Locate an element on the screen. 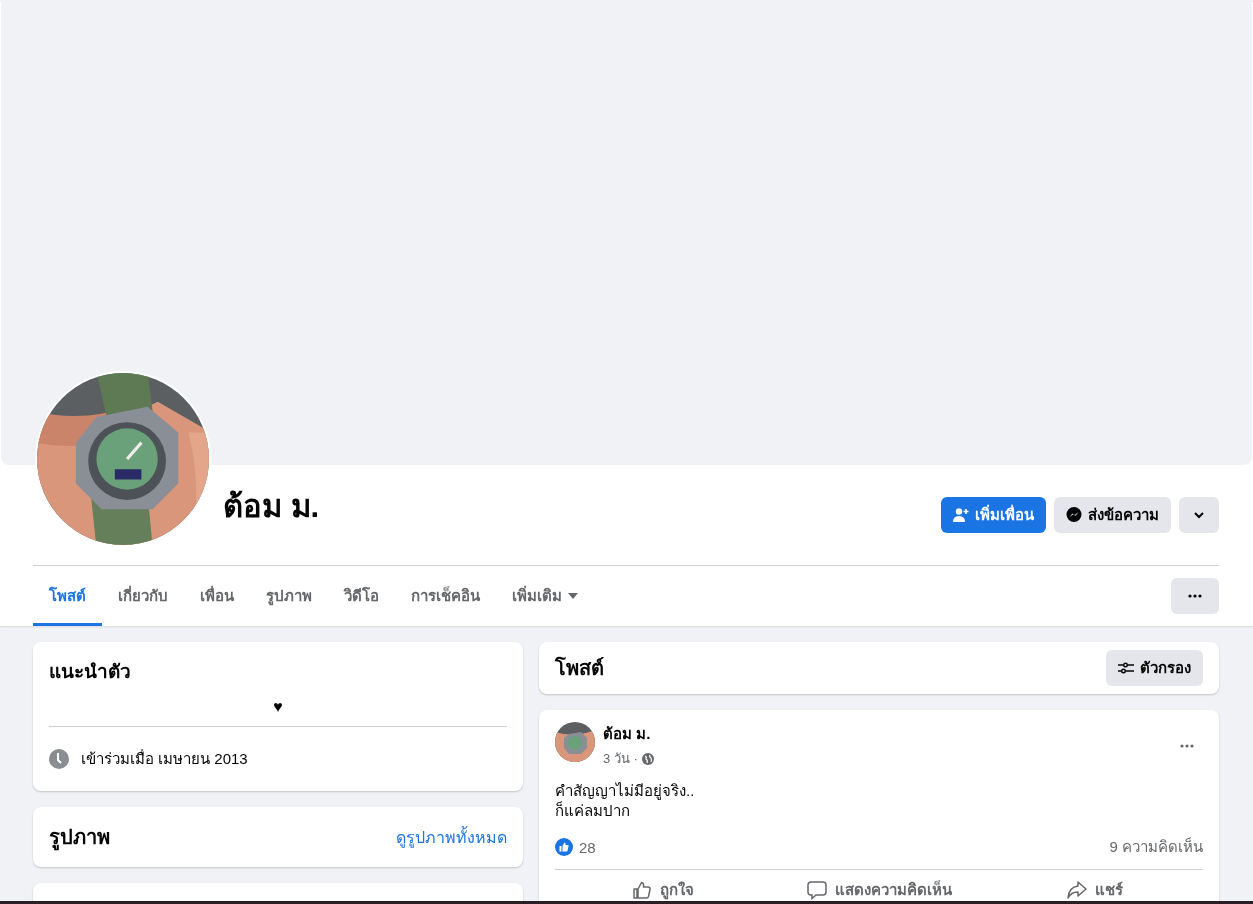  clock-icon is located at coordinates (59, 759).